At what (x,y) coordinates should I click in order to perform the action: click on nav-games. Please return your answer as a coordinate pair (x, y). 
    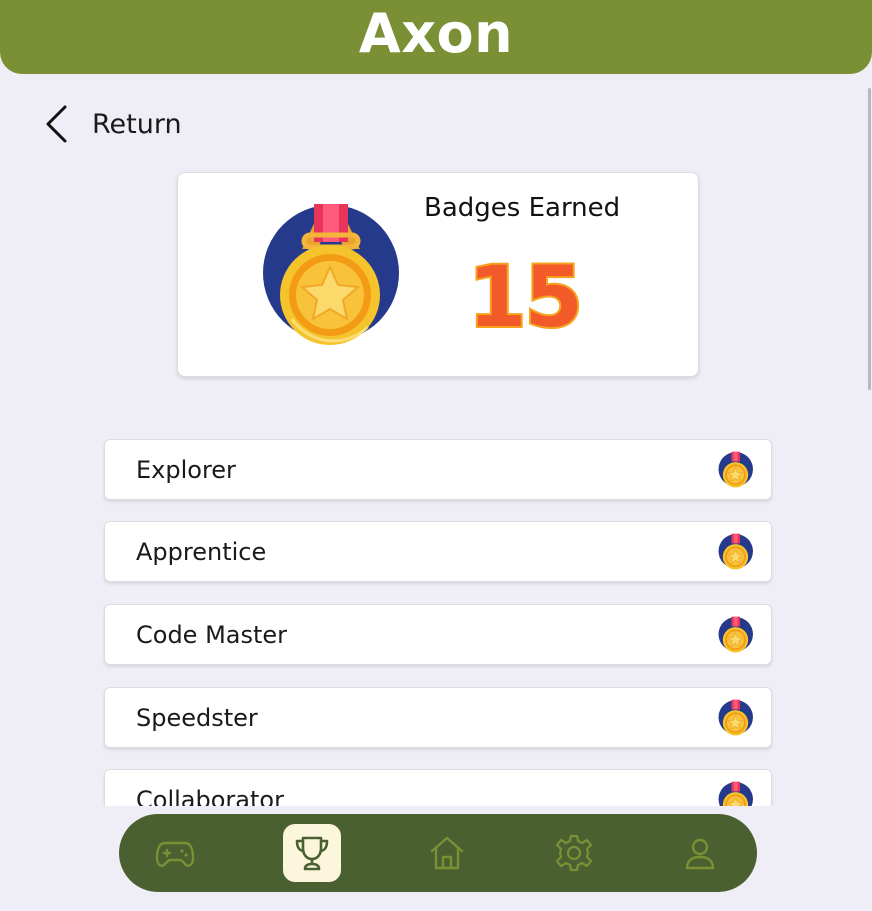
    Looking at the image, I should click on (175, 853).